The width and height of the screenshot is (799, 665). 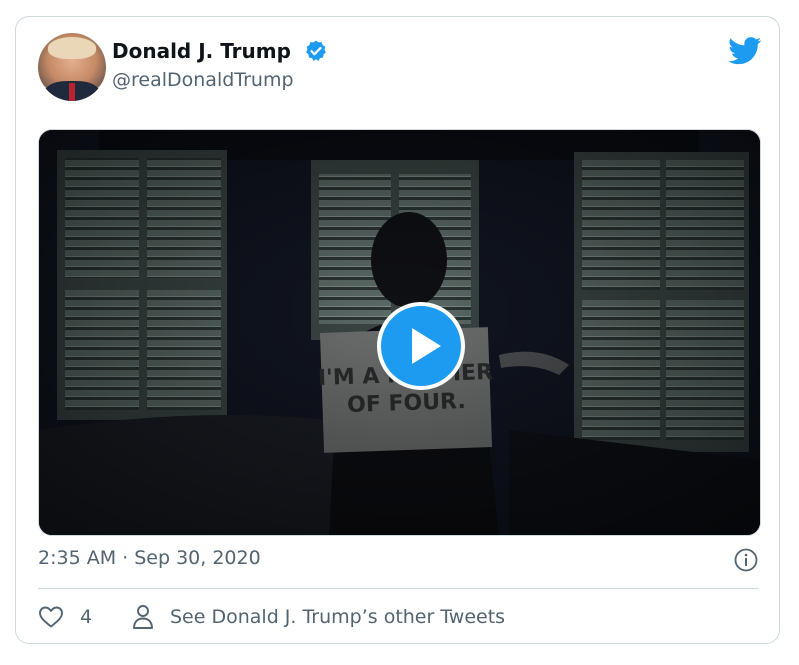 What do you see at coordinates (203, 80) in the screenshot?
I see `author-handle: @realDonaldTrump` at bounding box center [203, 80].